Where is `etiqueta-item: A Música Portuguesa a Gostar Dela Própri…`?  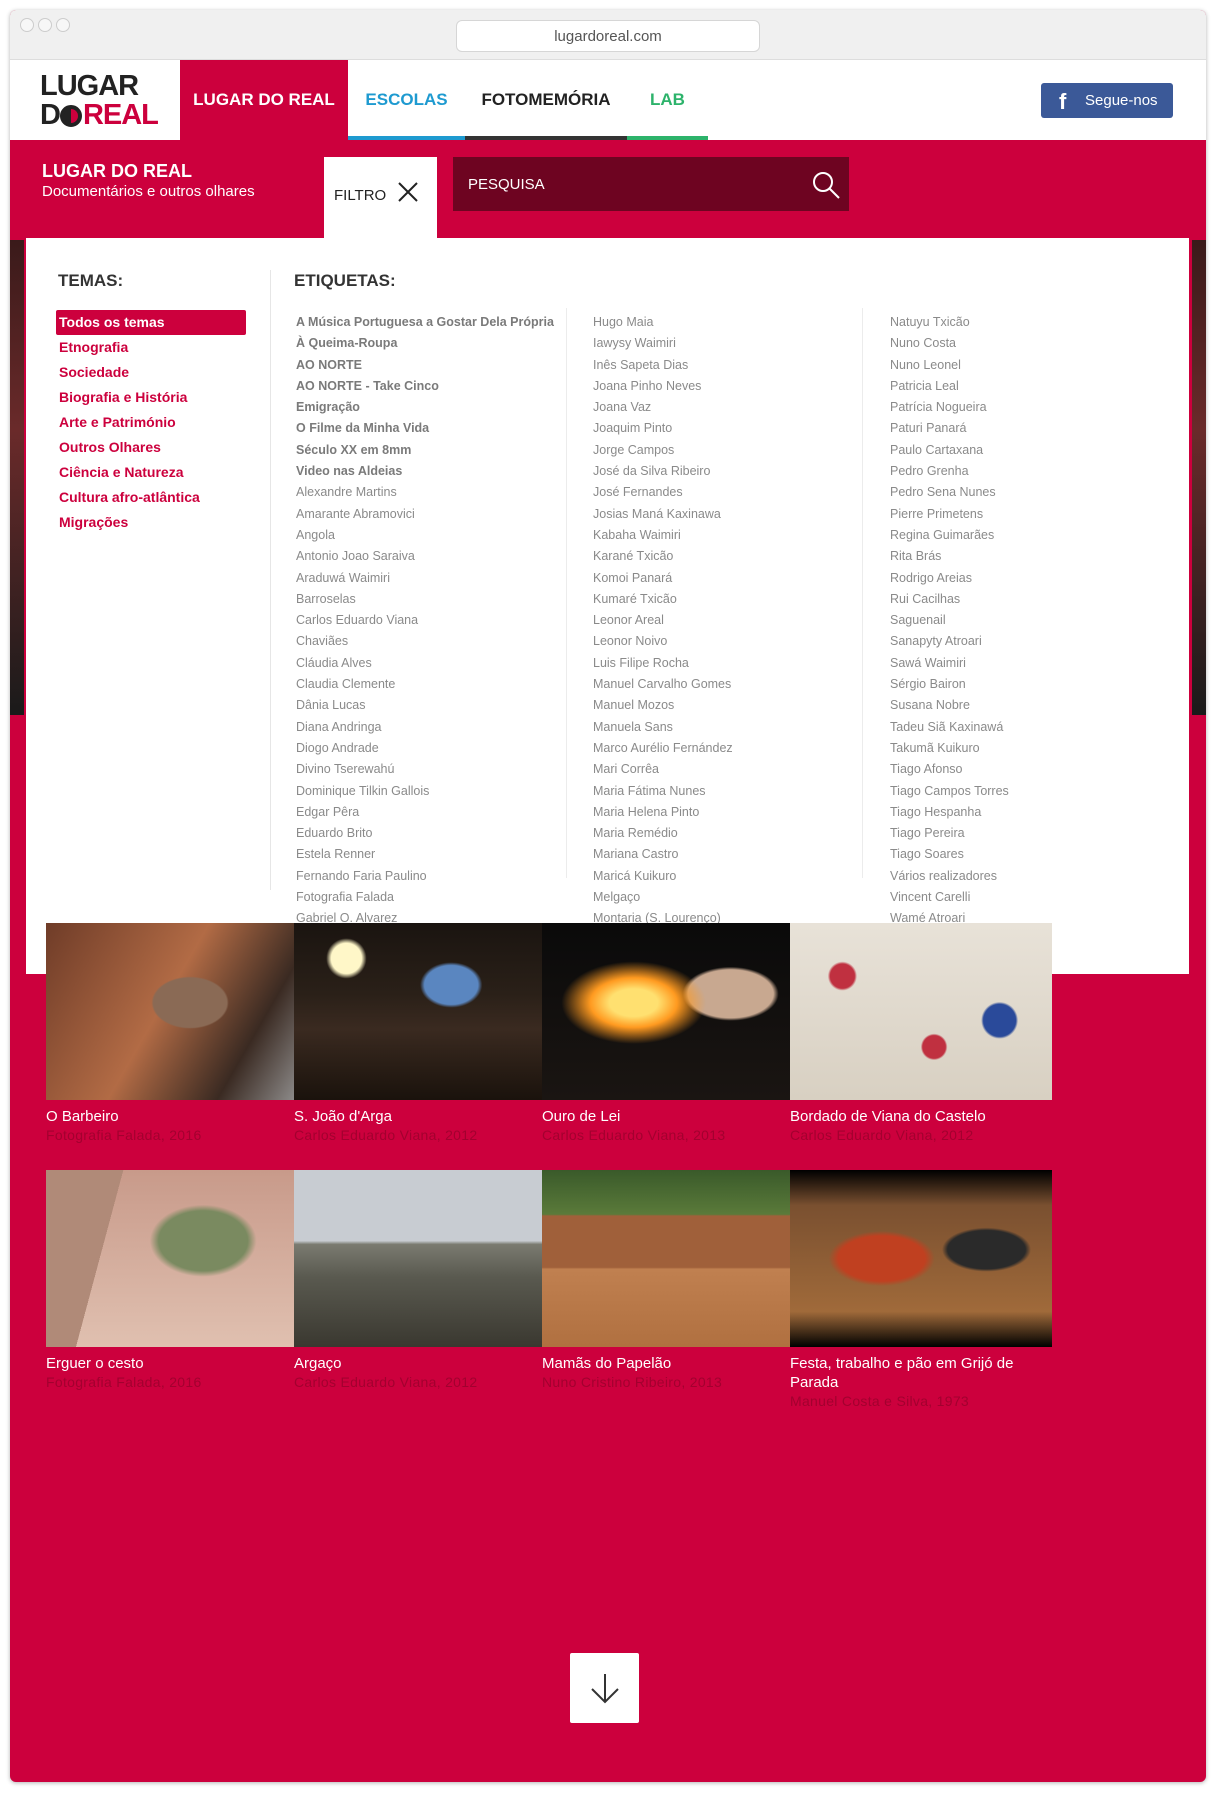 etiqueta-item: A Música Portuguesa a Gostar Dela Própri… is located at coordinates (431, 322).